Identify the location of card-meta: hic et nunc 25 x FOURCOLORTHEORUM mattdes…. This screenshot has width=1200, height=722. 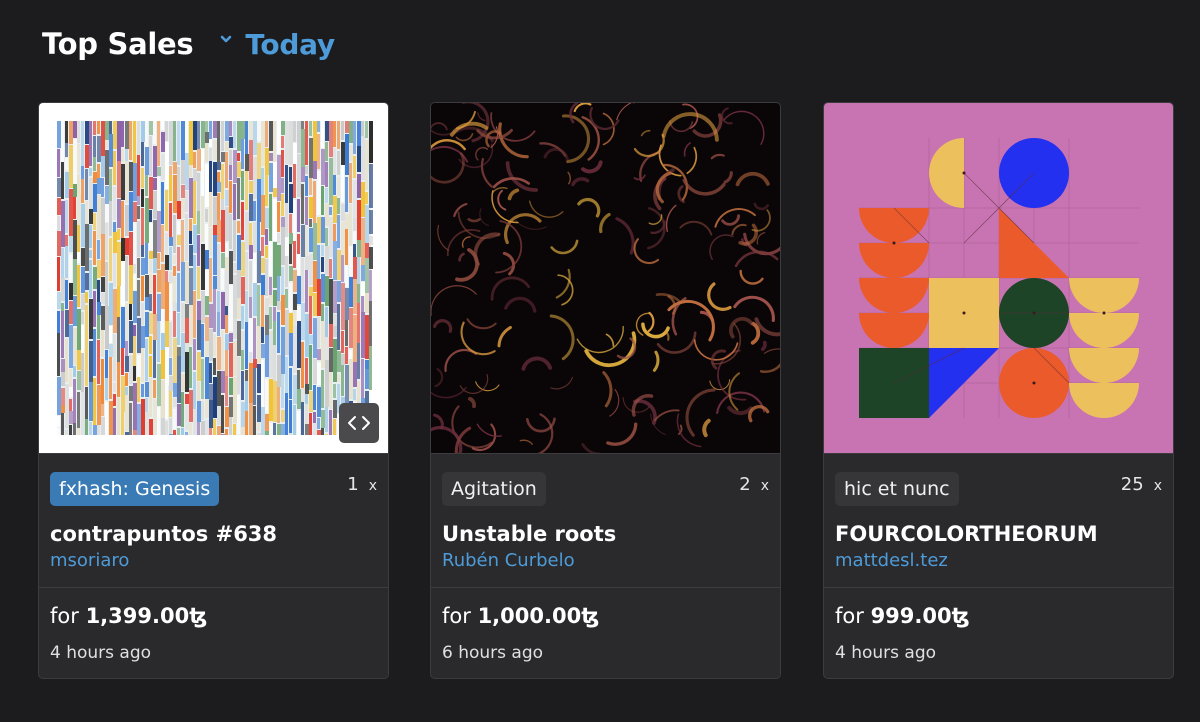
(998, 520).